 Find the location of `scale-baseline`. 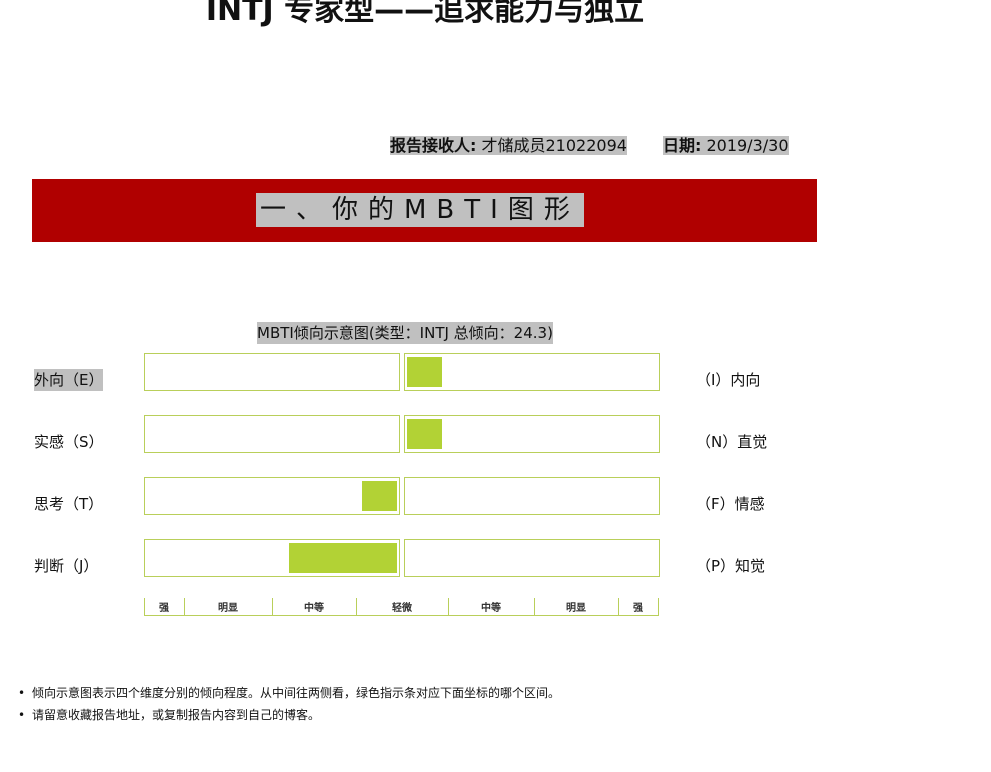

scale-baseline is located at coordinates (401, 615).